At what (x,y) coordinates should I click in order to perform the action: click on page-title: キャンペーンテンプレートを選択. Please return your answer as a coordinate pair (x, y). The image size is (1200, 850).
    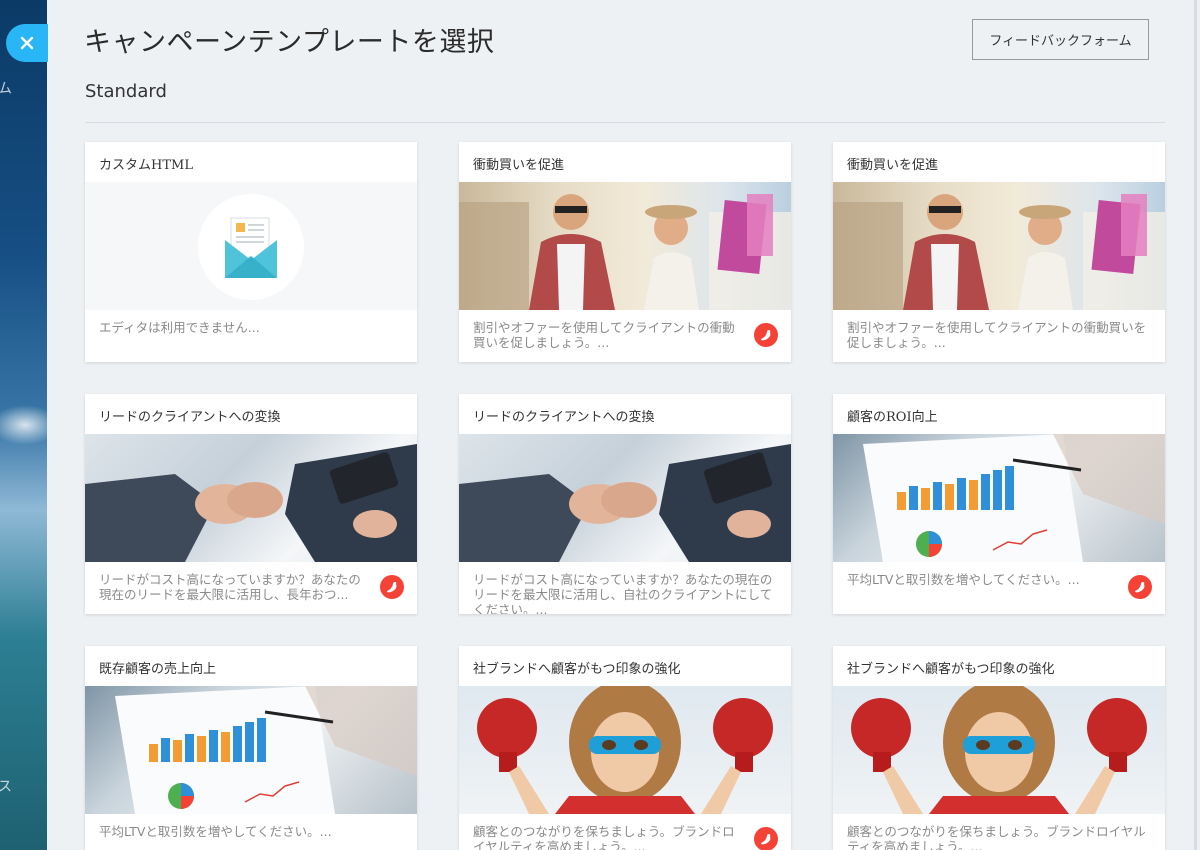
    Looking at the image, I should click on (289, 42).